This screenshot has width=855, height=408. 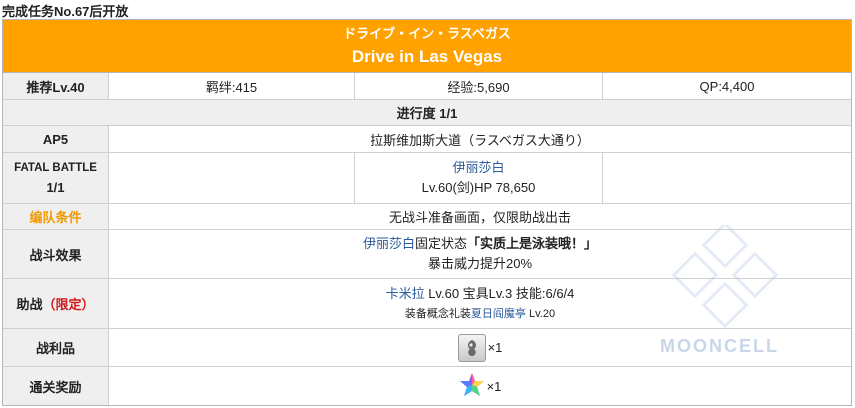 What do you see at coordinates (480, 216) in the screenshot?
I see `team-condition-value: 无战斗准备画面，仅限助战出击` at bounding box center [480, 216].